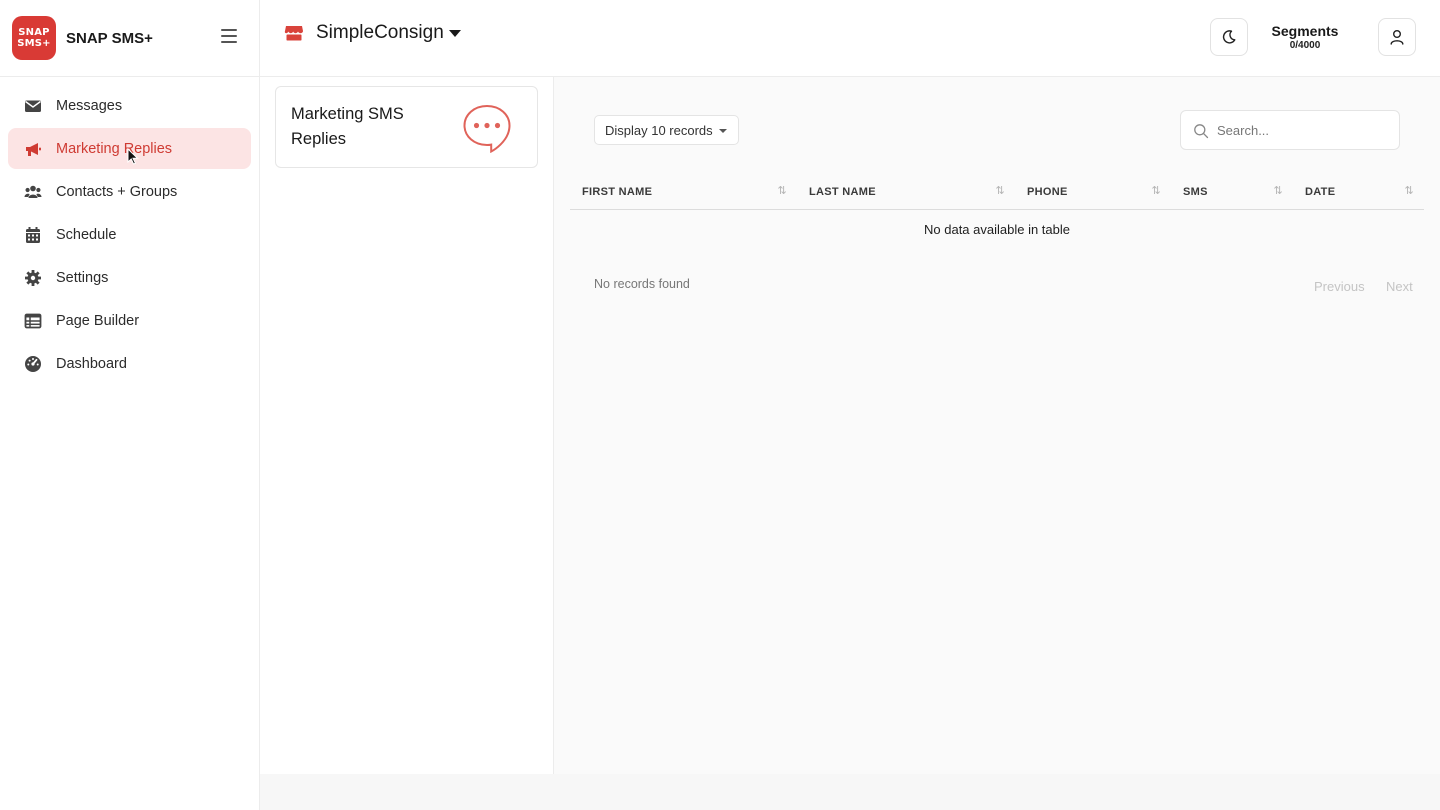 This screenshot has width=1440, height=810. I want to click on segments-label: Segments, so click(1305, 31).